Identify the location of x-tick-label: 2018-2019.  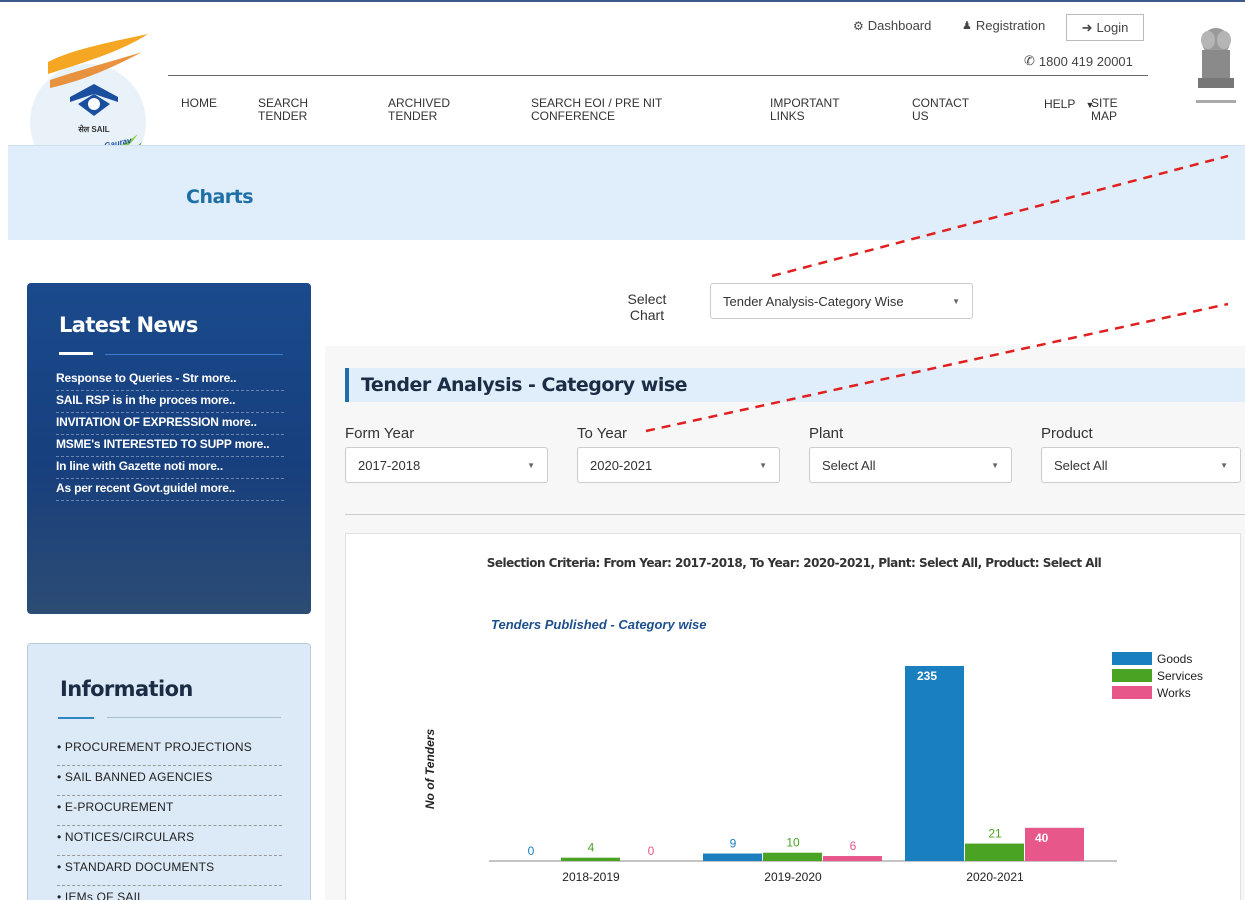
(591, 877).